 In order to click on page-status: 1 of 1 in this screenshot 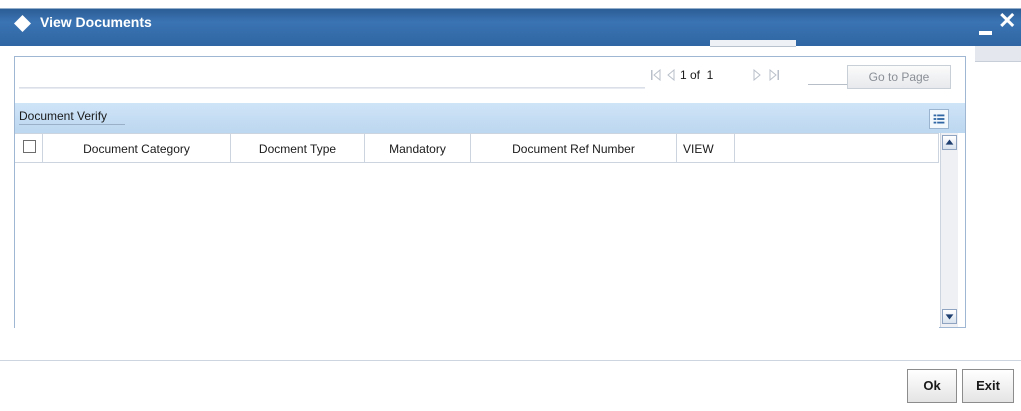, I will do `click(697, 75)`.